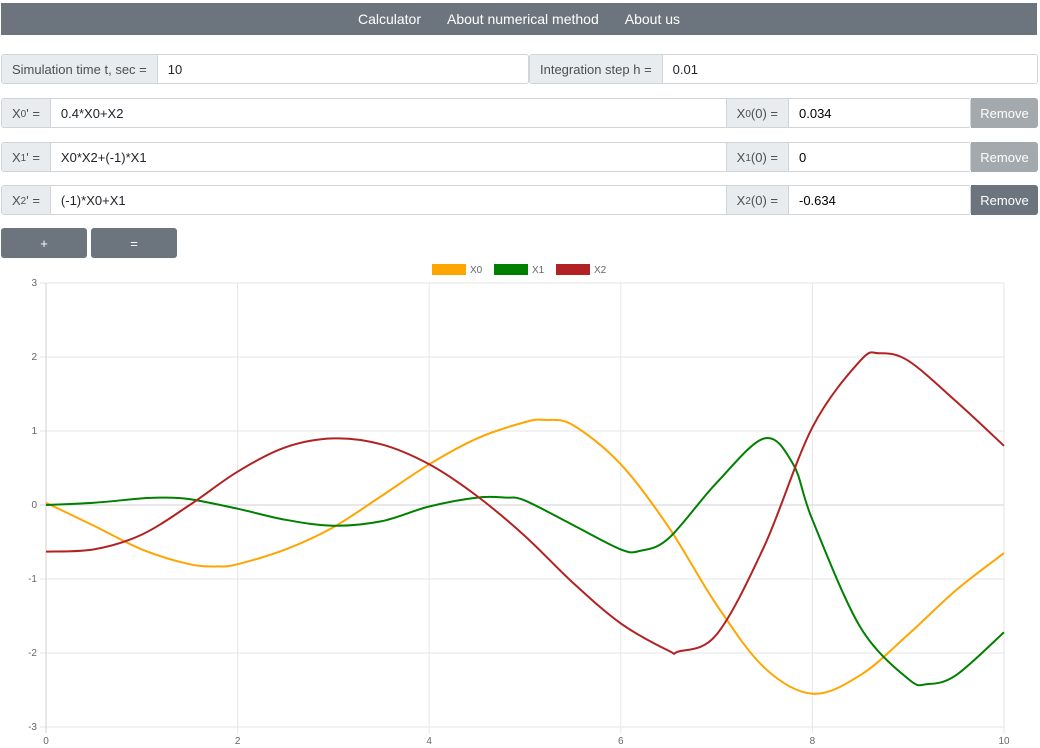  What do you see at coordinates (757, 157) in the screenshot?
I see `initial-value-label: X 1 (0) =` at bounding box center [757, 157].